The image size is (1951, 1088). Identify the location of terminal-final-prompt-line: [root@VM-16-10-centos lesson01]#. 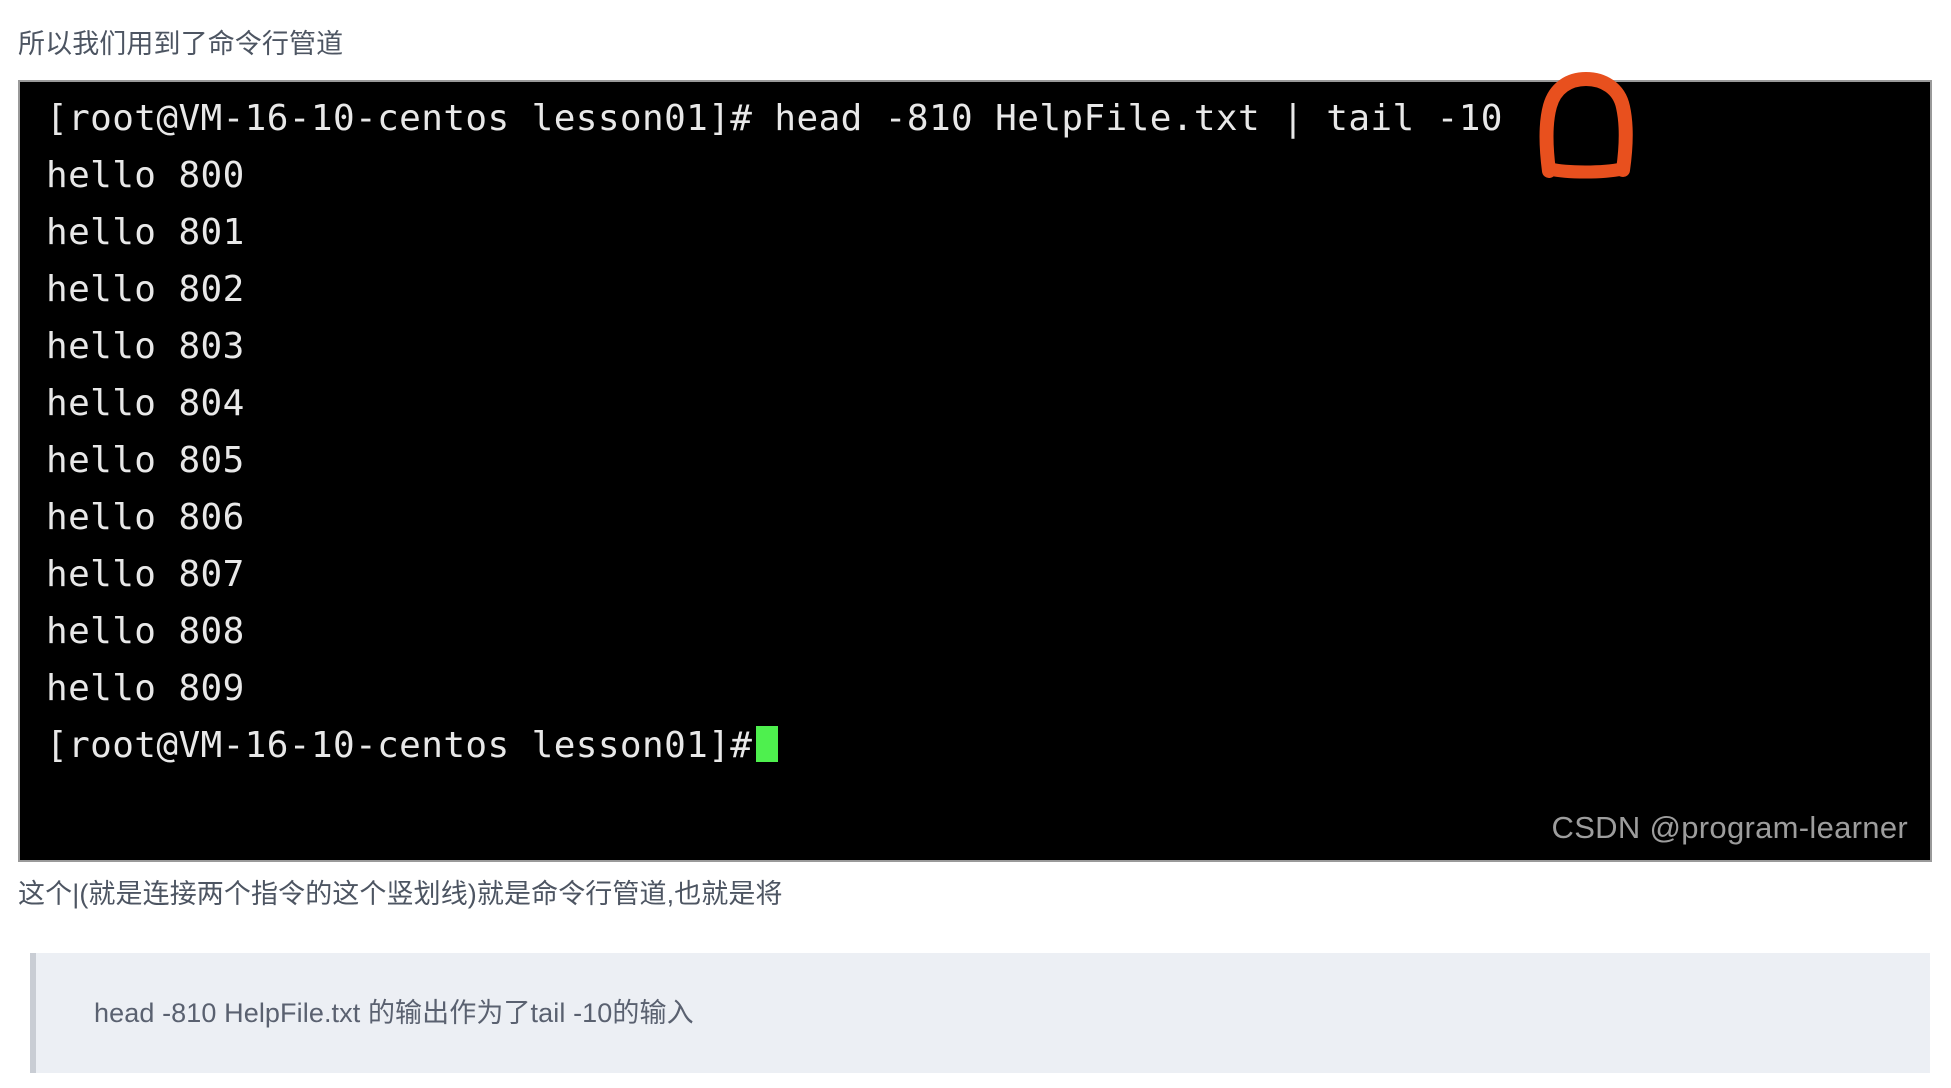
(988, 745).